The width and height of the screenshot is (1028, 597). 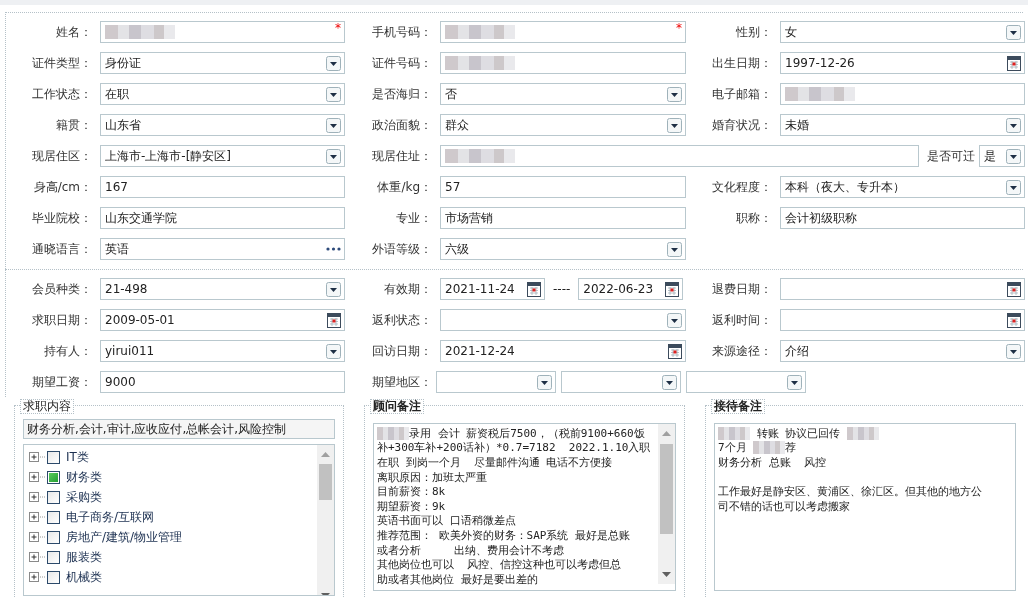 What do you see at coordinates (563, 125) in the screenshot?
I see `dropdown-field: 群众` at bounding box center [563, 125].